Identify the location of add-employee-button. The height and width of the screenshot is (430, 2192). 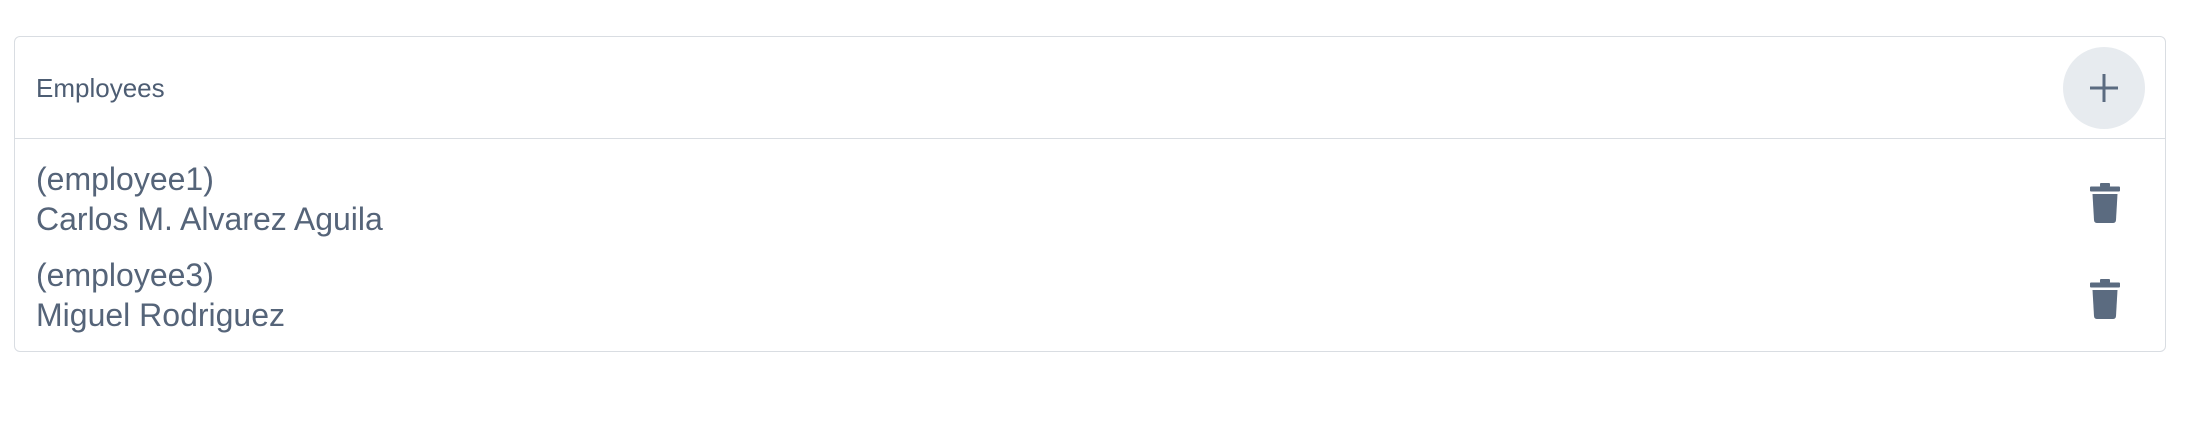
(2104, 88).